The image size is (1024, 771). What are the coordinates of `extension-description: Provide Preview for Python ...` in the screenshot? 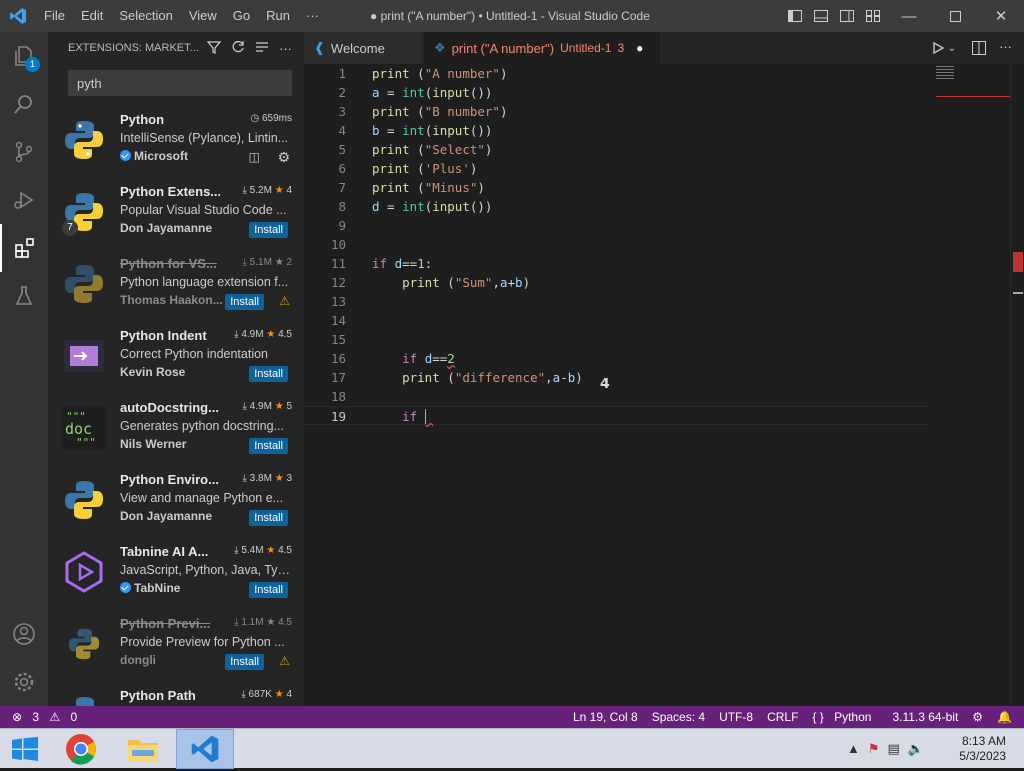 It's located at (202, 642).